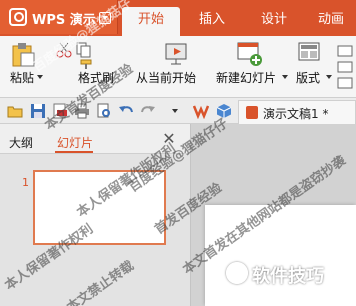 Image resolution: width=356 pixels, height=306 pixels. Describe the element at coordinates (177, 54) in the screenshot. I see `play-from-current-icon` at that location.